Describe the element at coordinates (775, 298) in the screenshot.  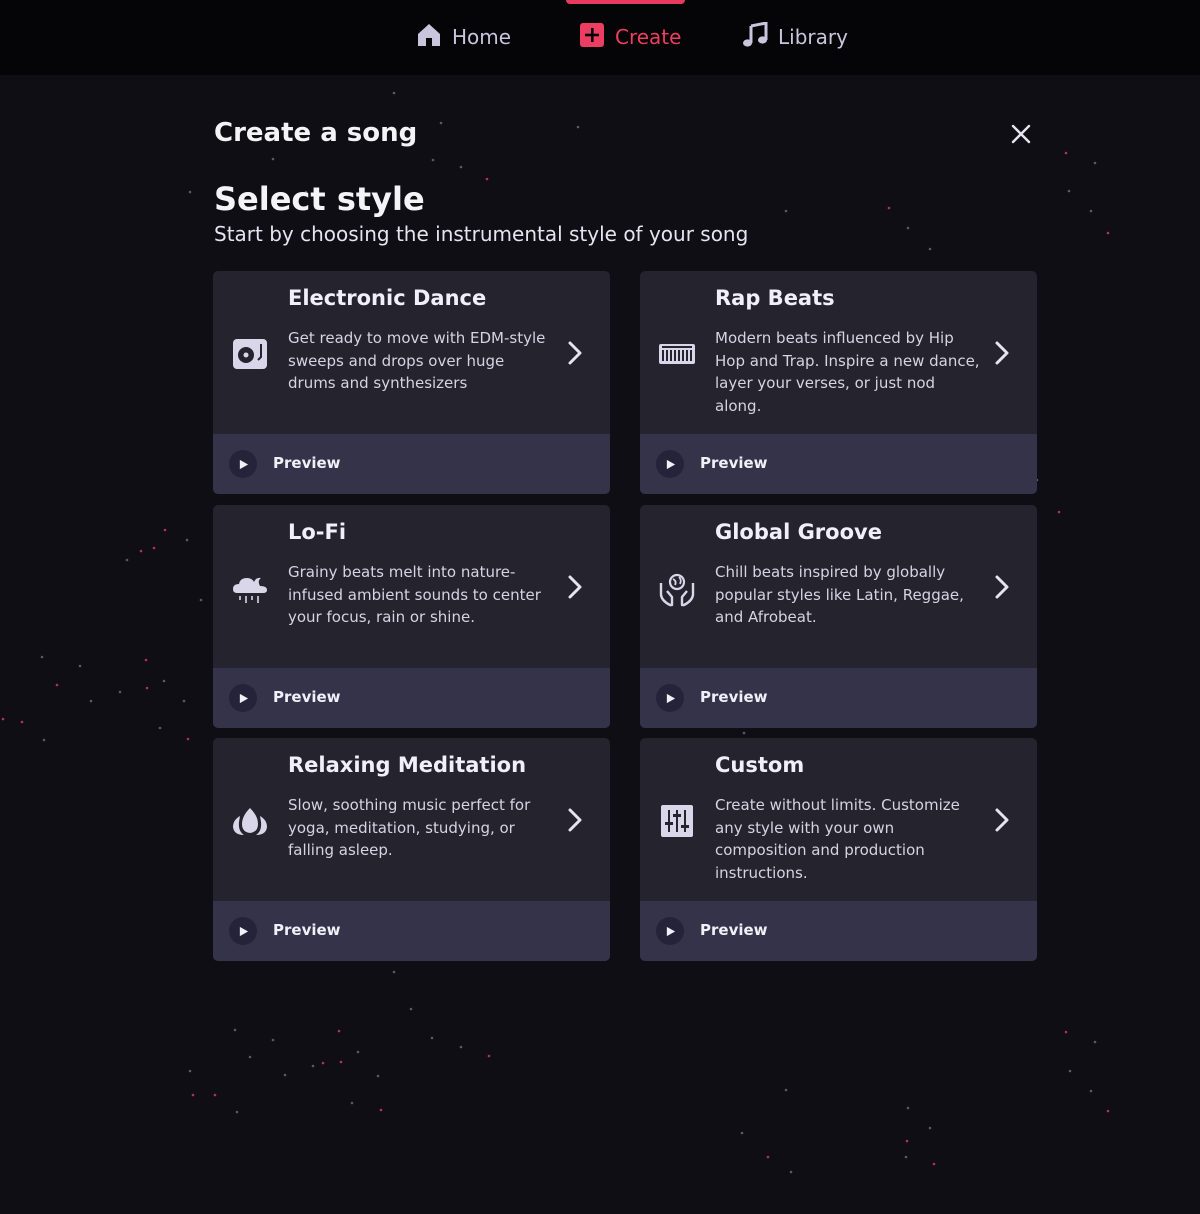
I see `style-card-title: Rap Beats` at that location.